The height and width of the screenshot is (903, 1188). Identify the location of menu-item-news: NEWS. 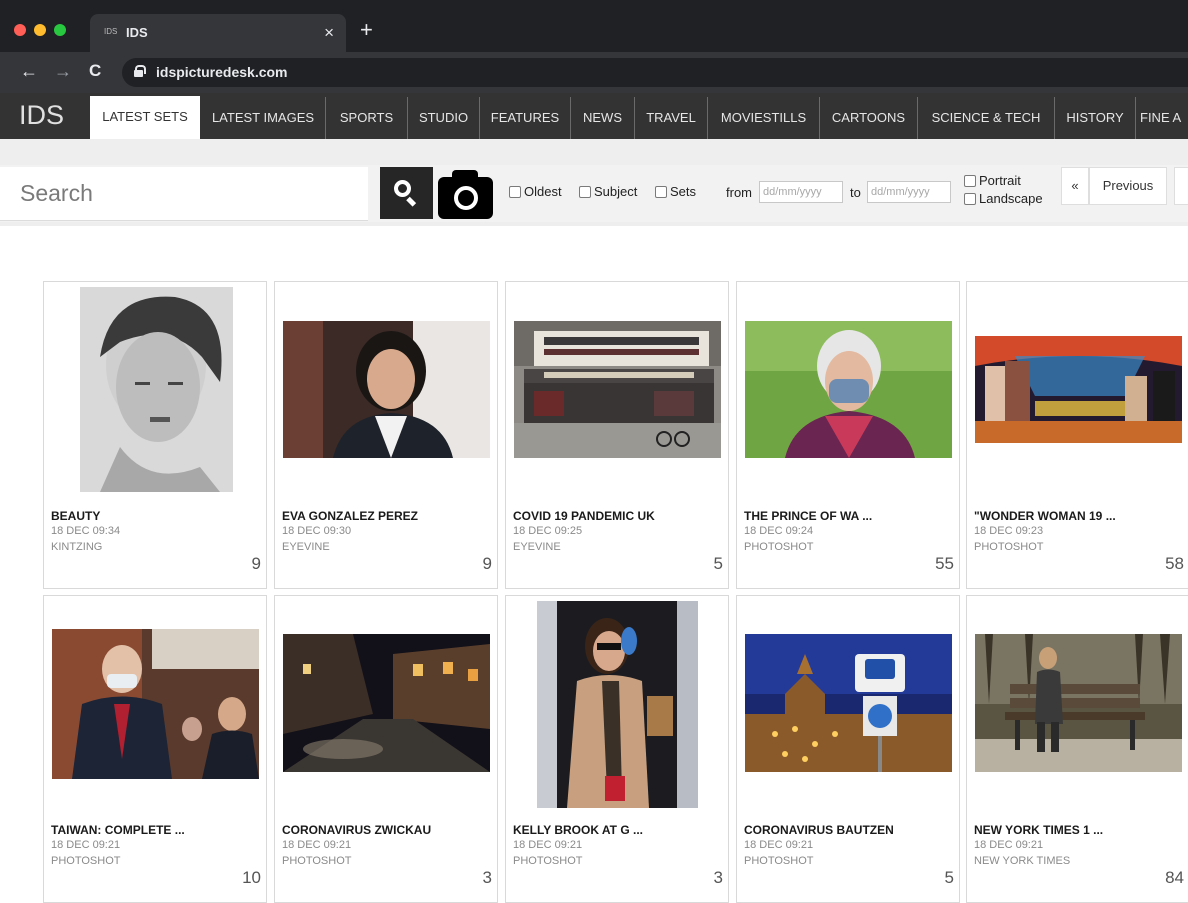
(602, 118).